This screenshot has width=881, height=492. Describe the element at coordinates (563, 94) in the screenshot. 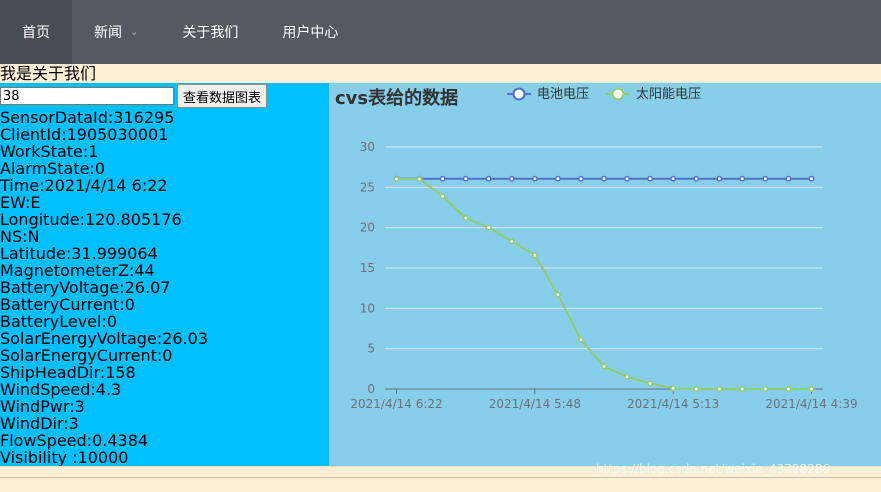

I see `legend-label: 电池电压` at that location.